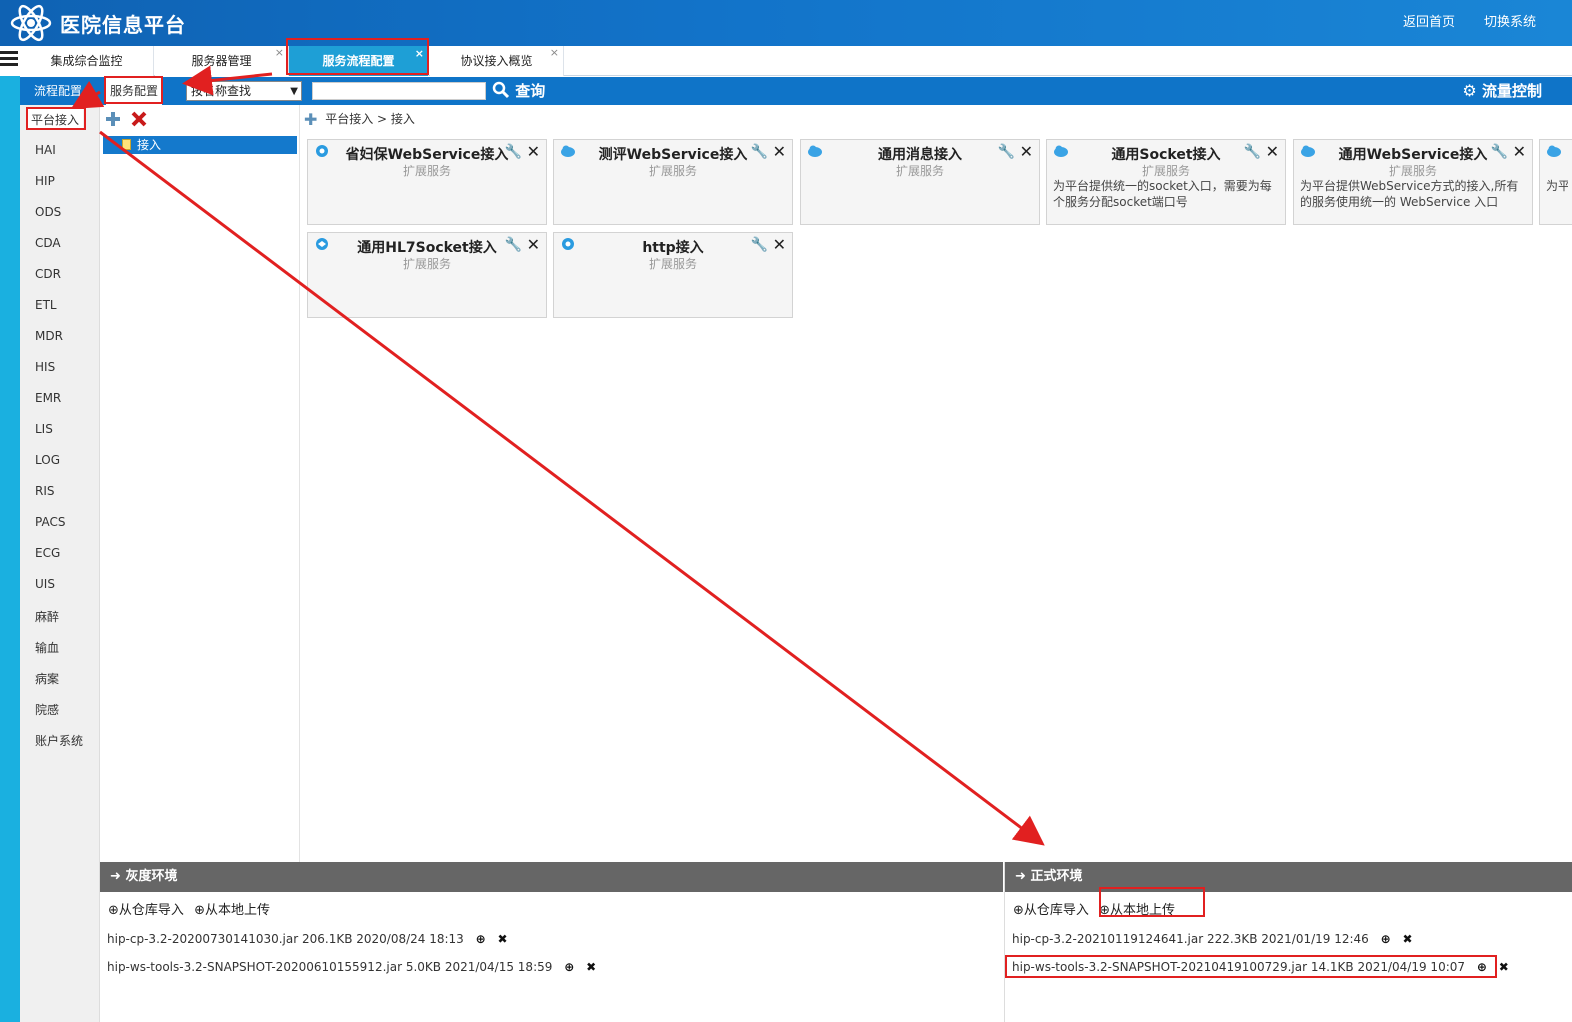 The image size is (1572, 1022). I want to click on sidebar-item-hai: HAI, so click(45, 150).